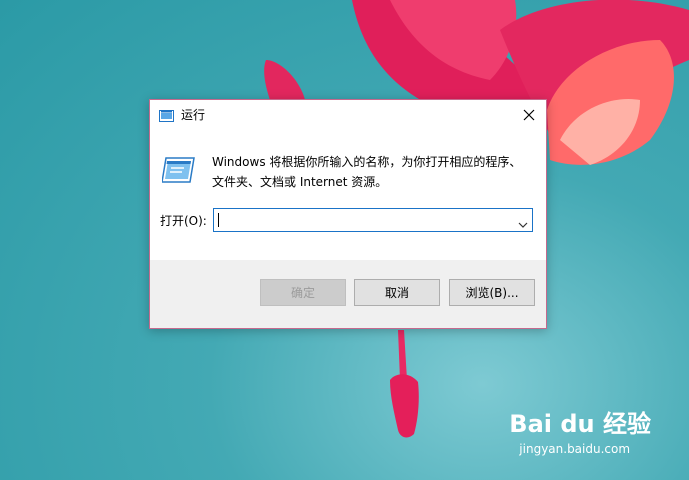 This screenshot has width=689, height=480. What do you see at coordinates (363, 220) in the screenshot?
I see `open-input` at bounding box center [363, 220].